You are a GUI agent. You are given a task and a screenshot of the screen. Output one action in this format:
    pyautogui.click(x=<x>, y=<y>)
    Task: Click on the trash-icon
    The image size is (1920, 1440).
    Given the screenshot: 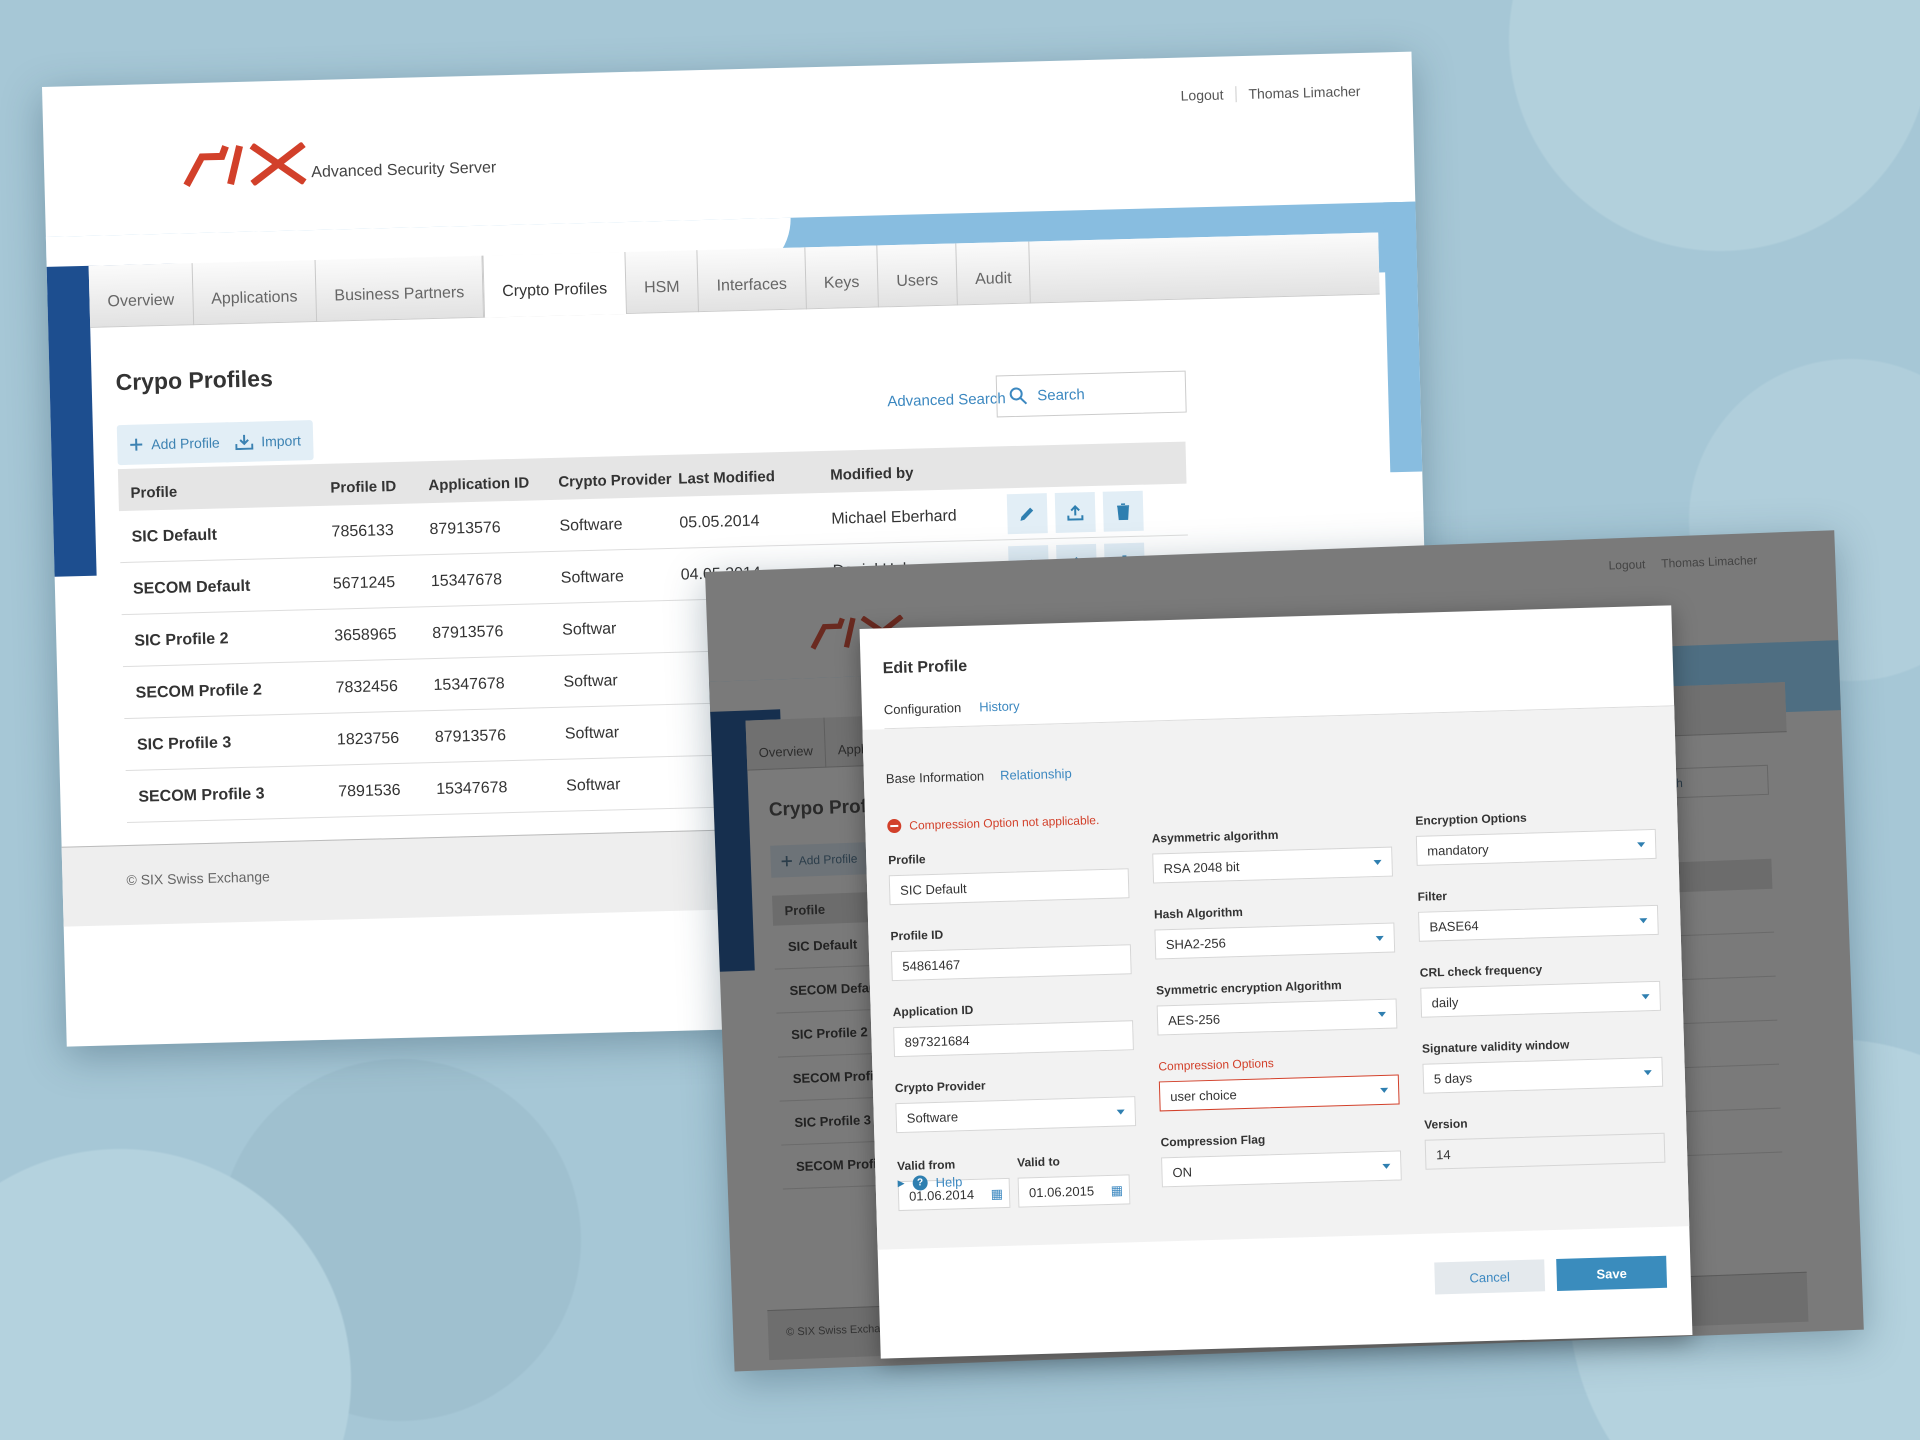 What is the action you would take?
    pyautogui.click(x=1123, y=512)
    